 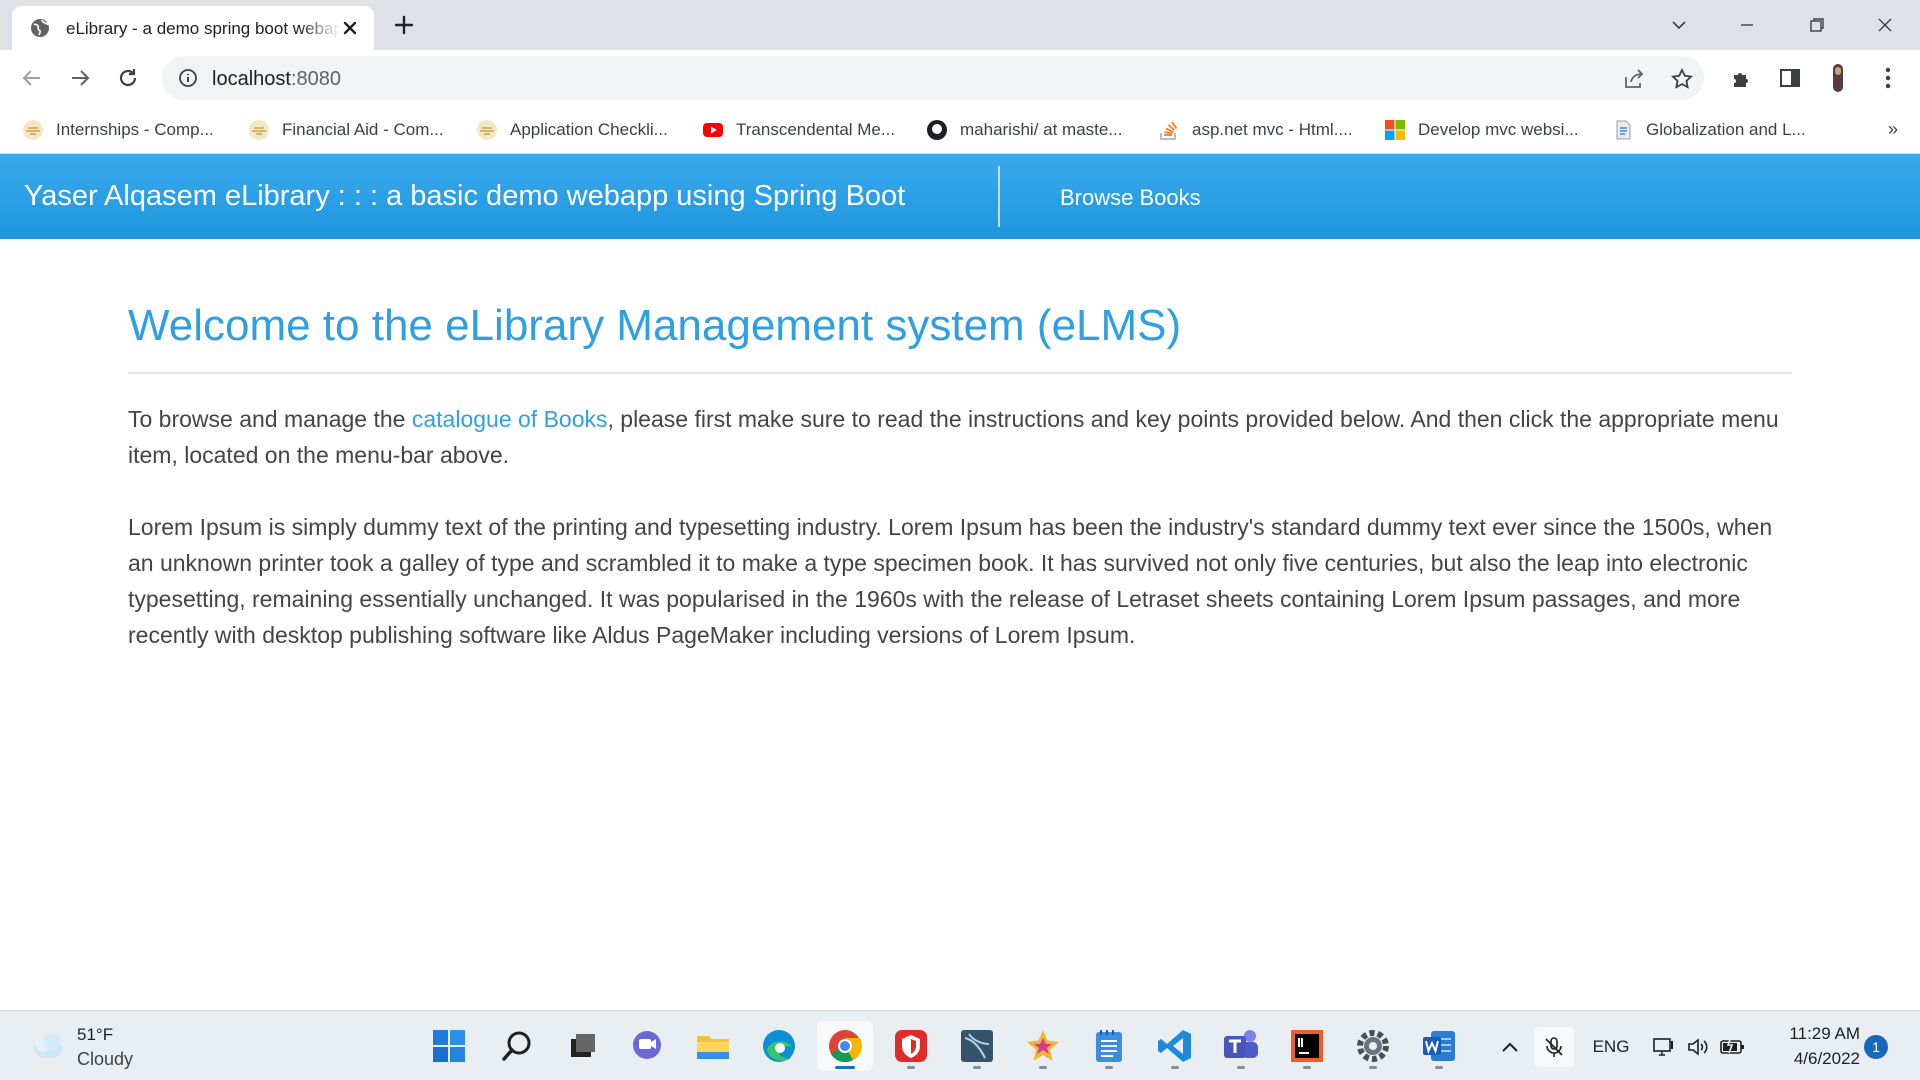 What do you see at coordinates (276, 79) in the screenshot?
I see `url-text: localhost:8080` at bounding box center [276, 79].